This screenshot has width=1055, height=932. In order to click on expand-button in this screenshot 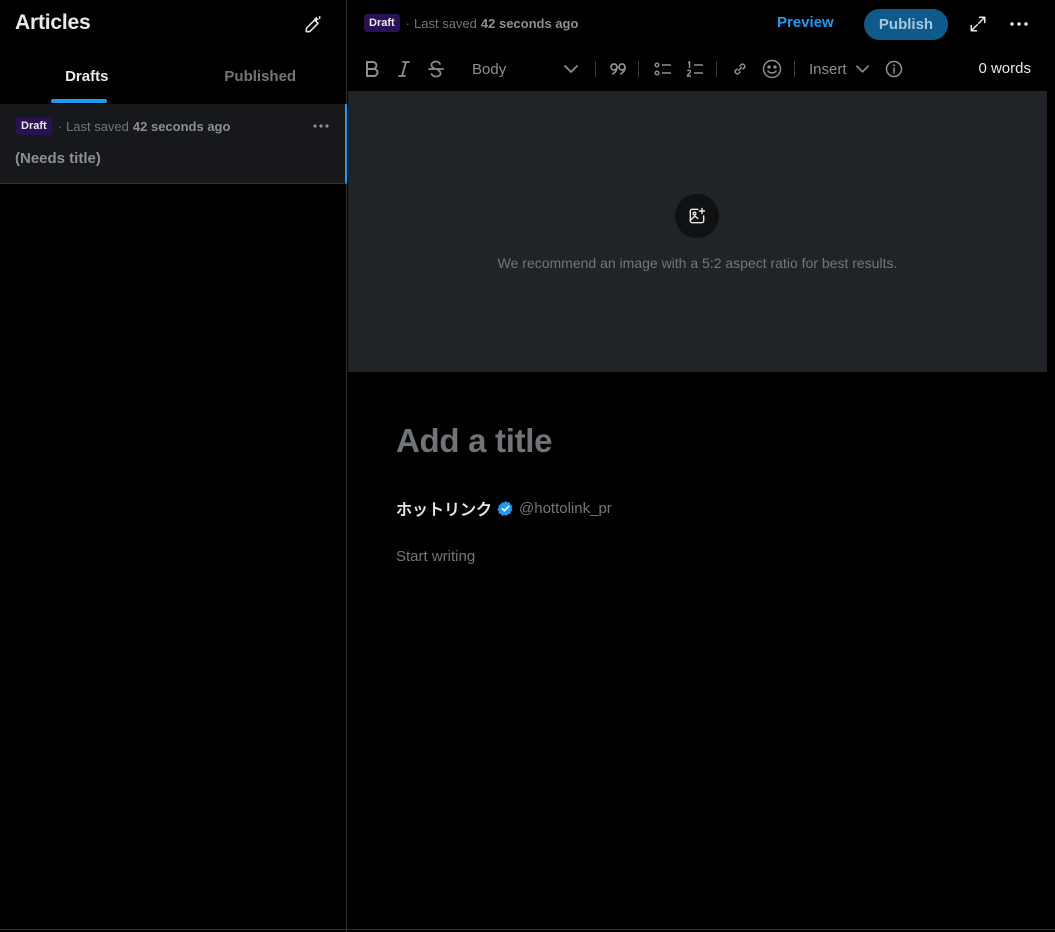, I will do `click(978, 24)`.